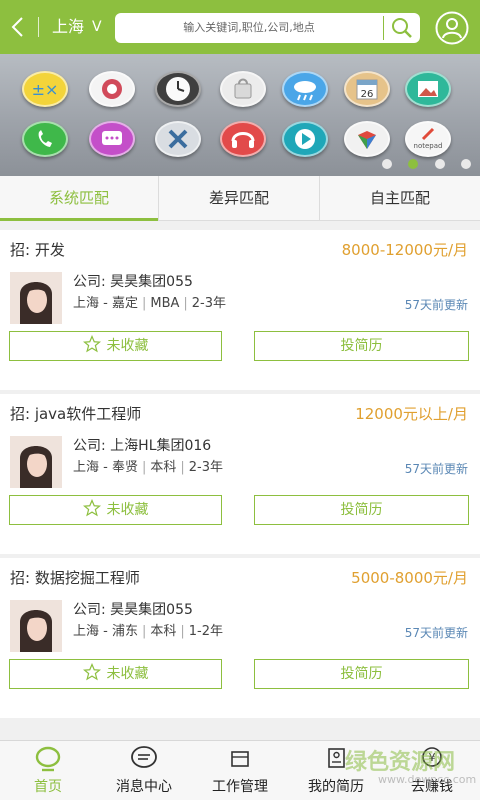 This screenshot has width=480, height=800. What do you see at coordinates (37, 250) in the screenshot?
I see `job-title: 招: 开发` at bounding box center [37, 250].